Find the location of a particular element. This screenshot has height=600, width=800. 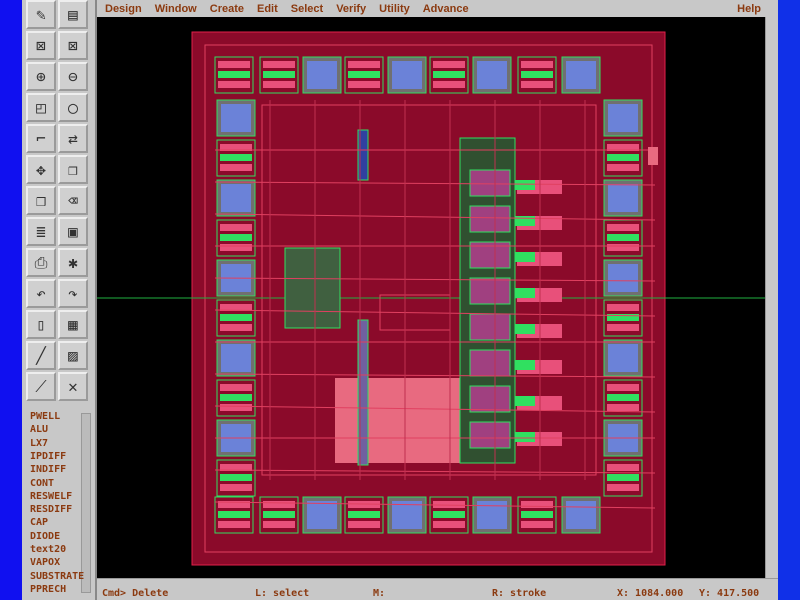

menu-edit: Edit is located at coordinates (267, 9).